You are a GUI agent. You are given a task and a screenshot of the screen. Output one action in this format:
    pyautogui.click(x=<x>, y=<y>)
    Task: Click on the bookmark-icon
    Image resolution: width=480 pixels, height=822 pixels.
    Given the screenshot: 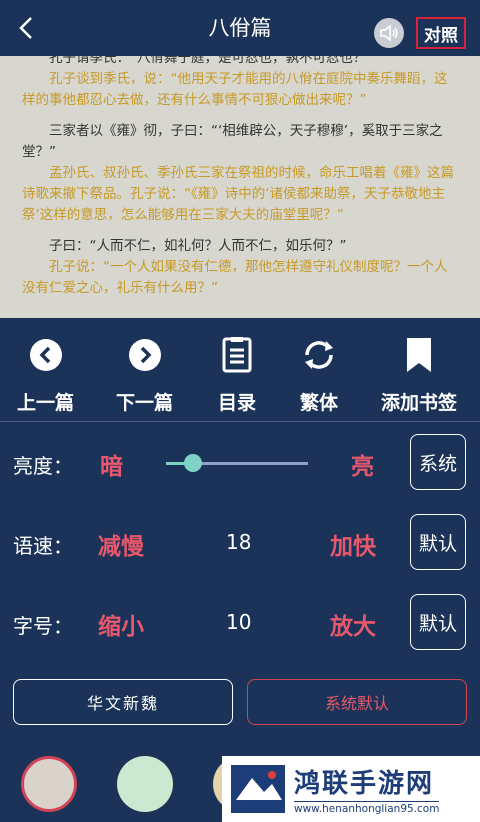 What is the action you would take?
    pyautogui.click(x=419, y=355)
    